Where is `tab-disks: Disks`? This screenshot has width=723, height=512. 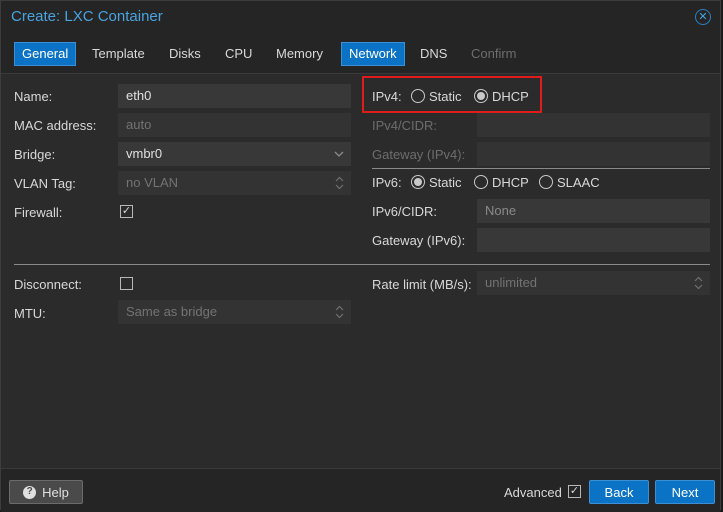 tab-disks: Disks is located at coordinates (185, 54).